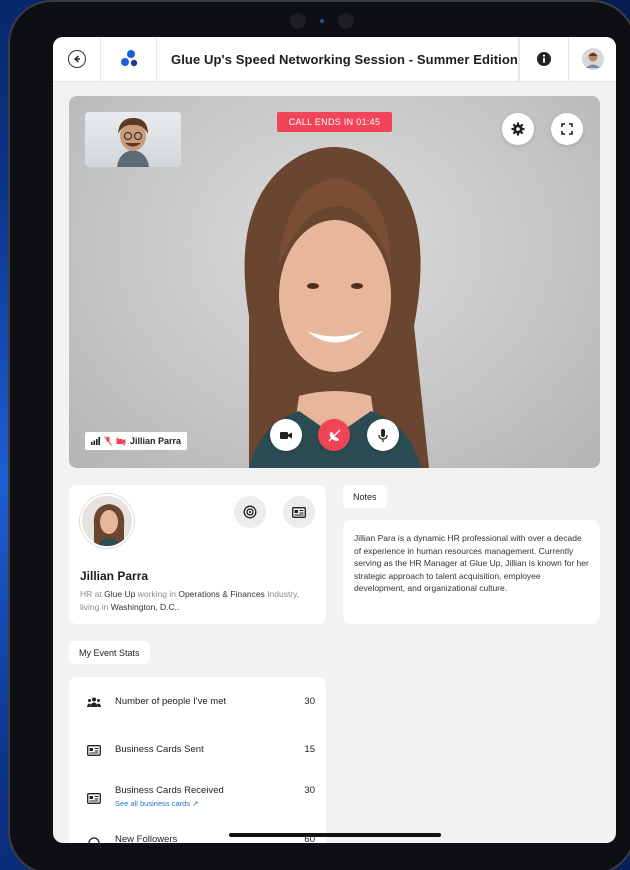 The image size is (630, 870). I want to click on stat-value: 15, so click(309, 749).